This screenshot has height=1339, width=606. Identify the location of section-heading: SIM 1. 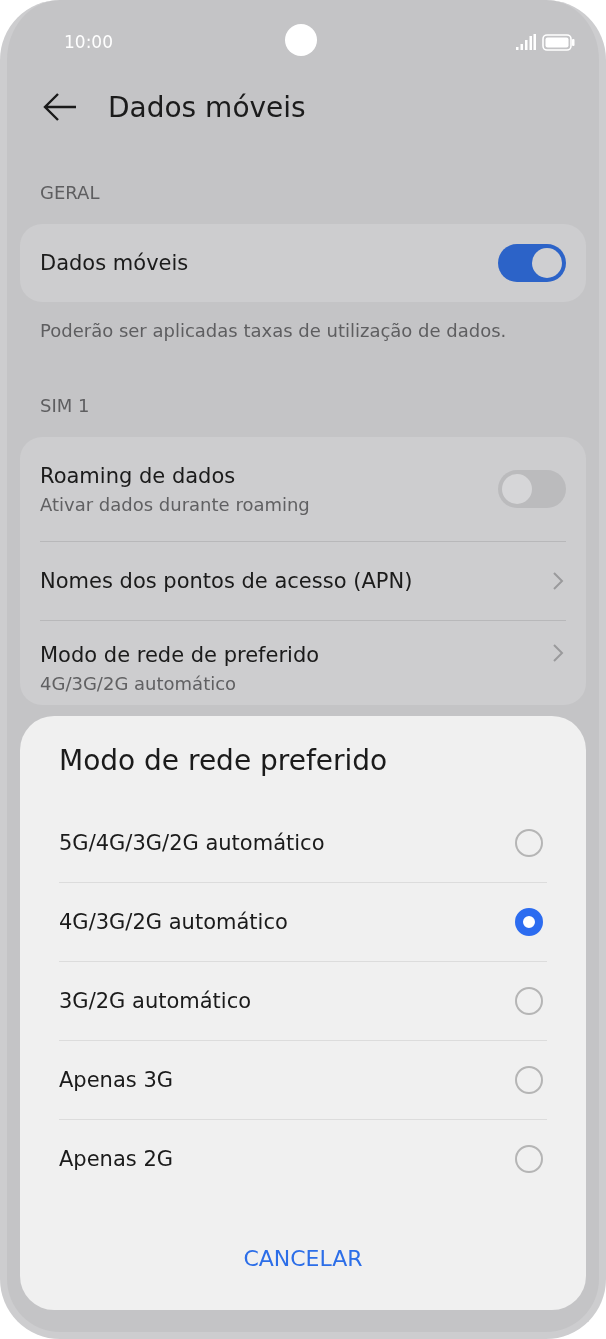
(65, 406).